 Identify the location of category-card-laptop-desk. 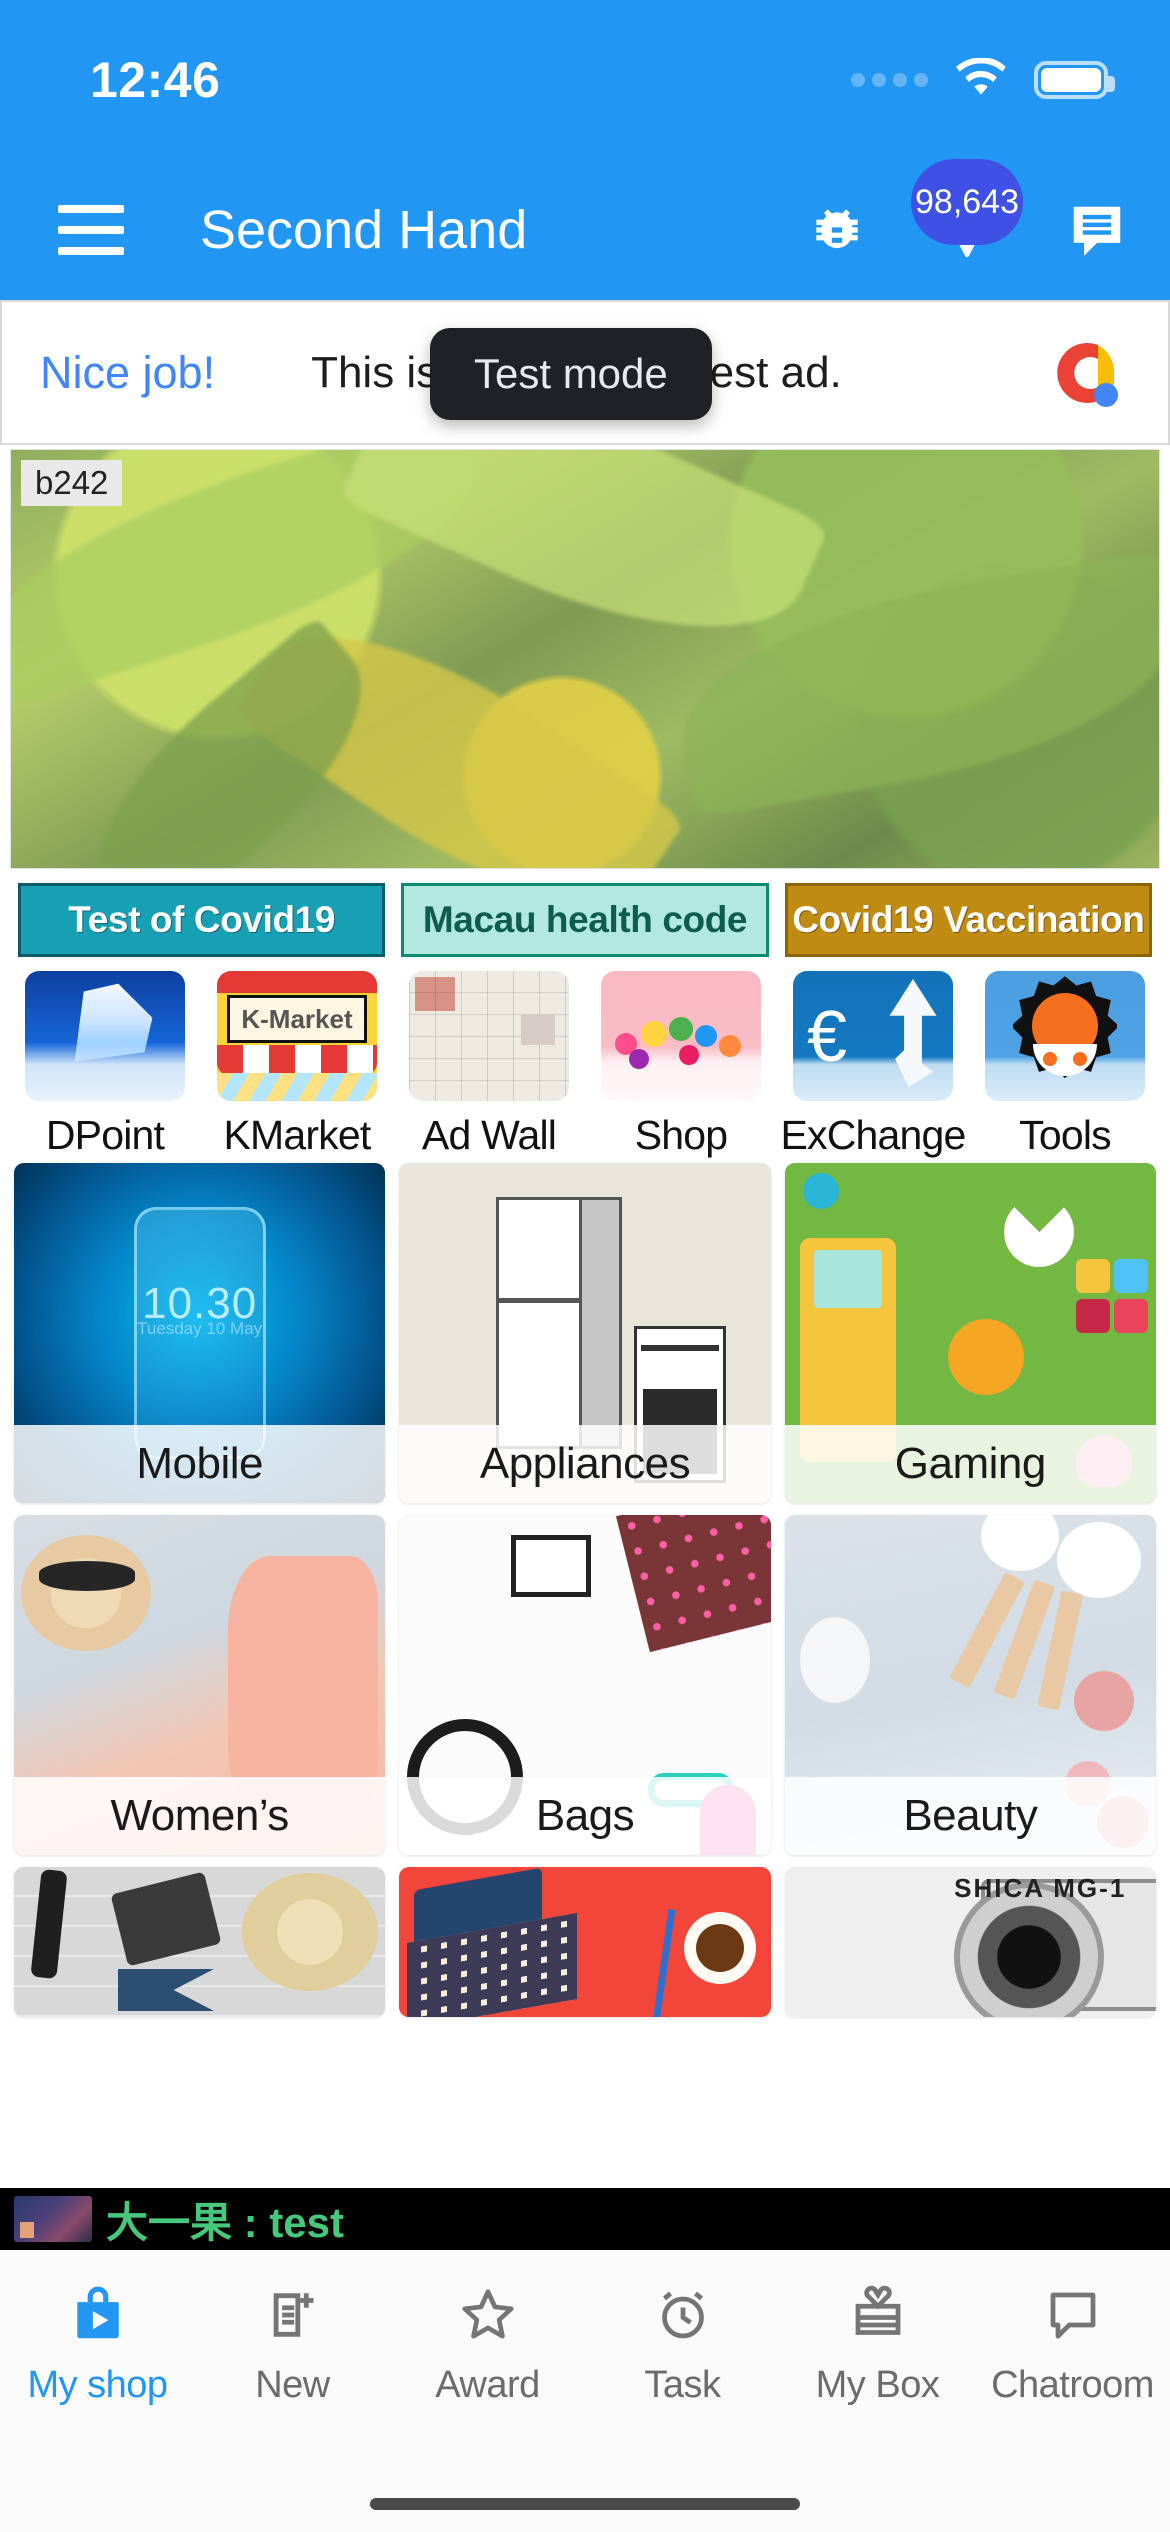
(585, 1942).